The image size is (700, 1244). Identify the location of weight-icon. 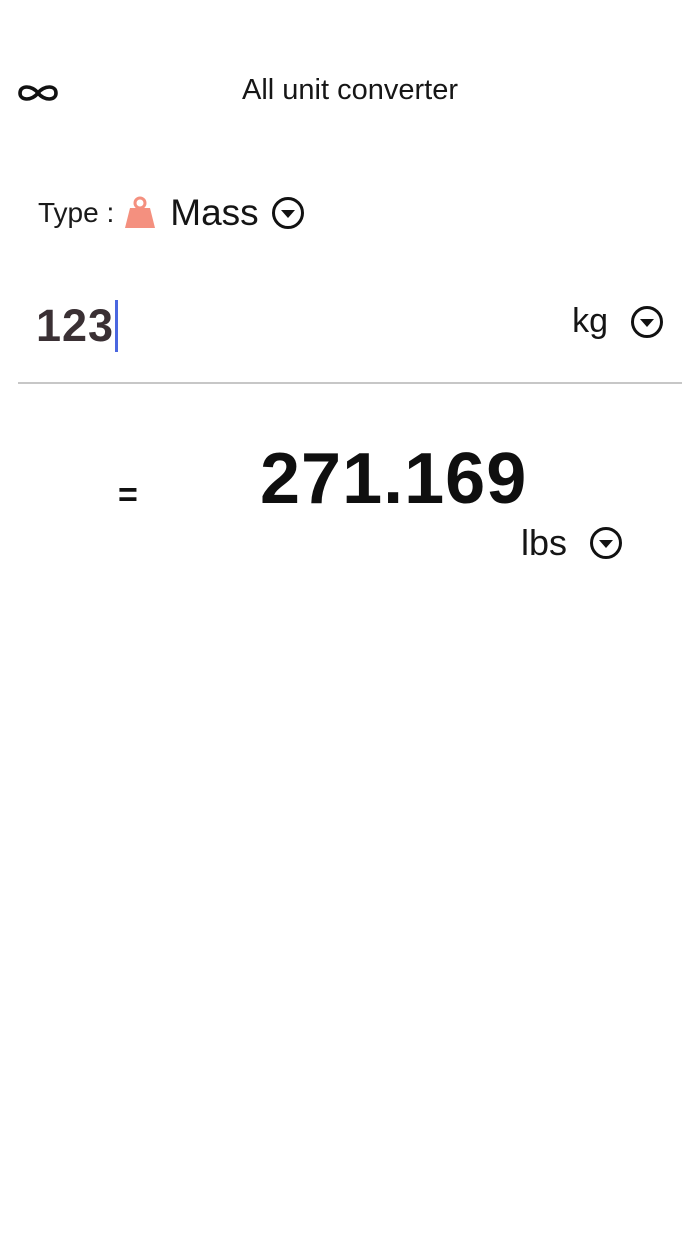
(140, 213).